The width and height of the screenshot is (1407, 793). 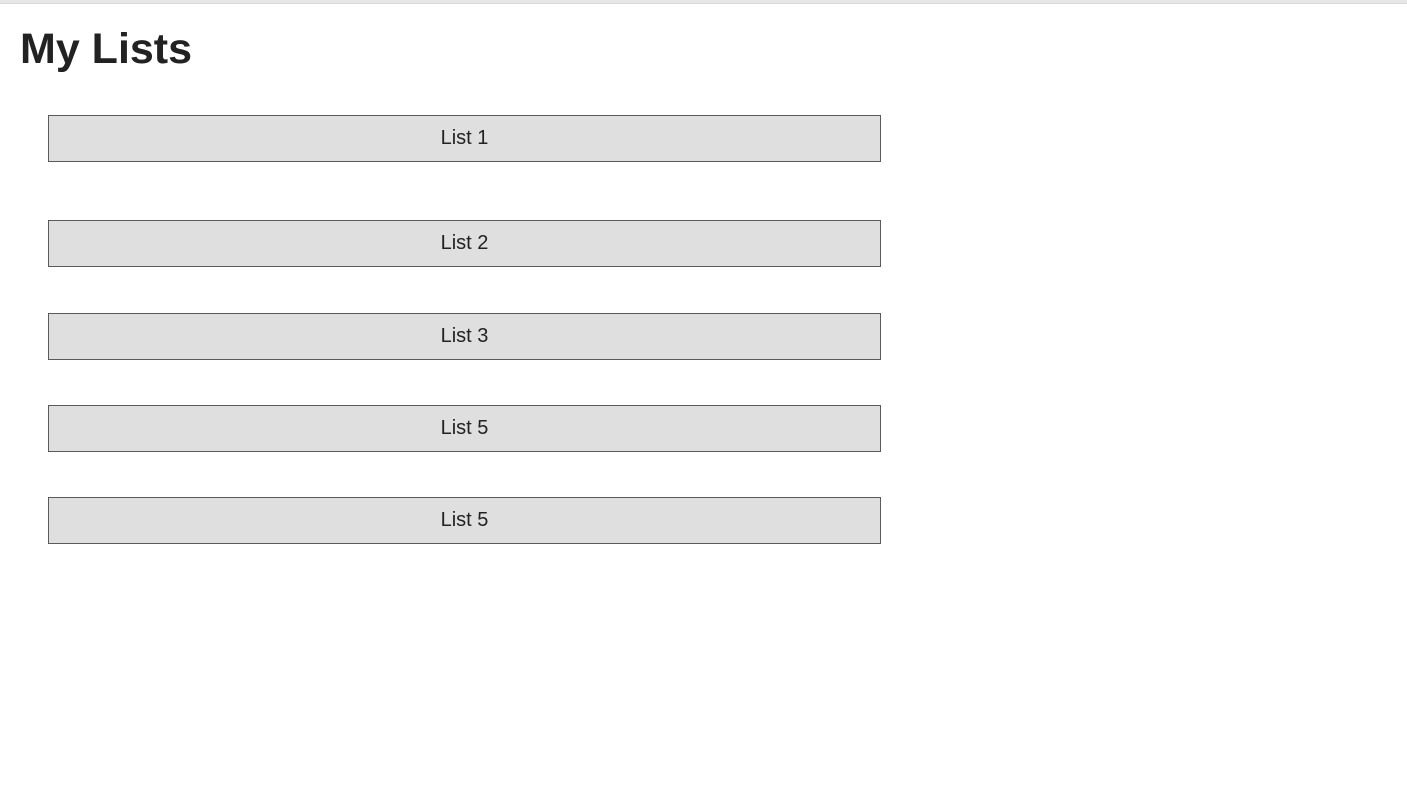 I want to click on page-title: My Lists, so click(x=106, y=49).